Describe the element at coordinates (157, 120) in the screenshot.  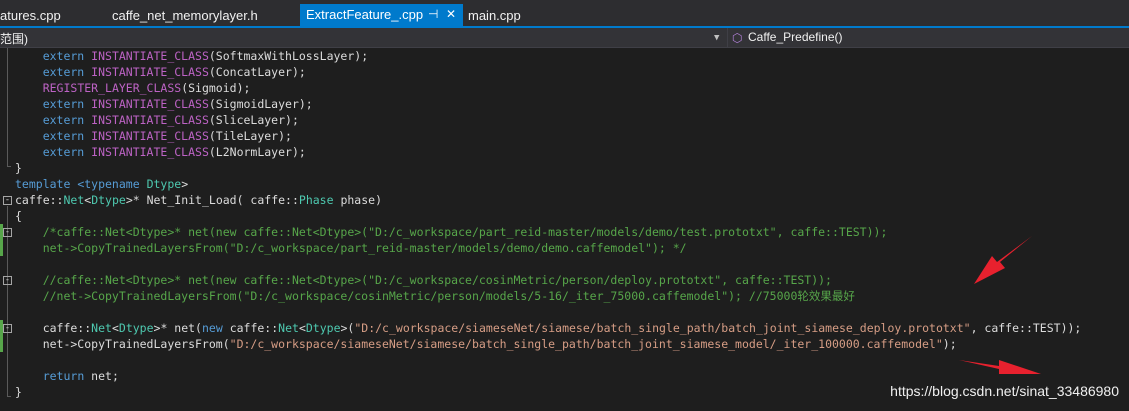
I see `code-line: extern INSTANTIATE_CLASS(SliceLayer);` at that location.